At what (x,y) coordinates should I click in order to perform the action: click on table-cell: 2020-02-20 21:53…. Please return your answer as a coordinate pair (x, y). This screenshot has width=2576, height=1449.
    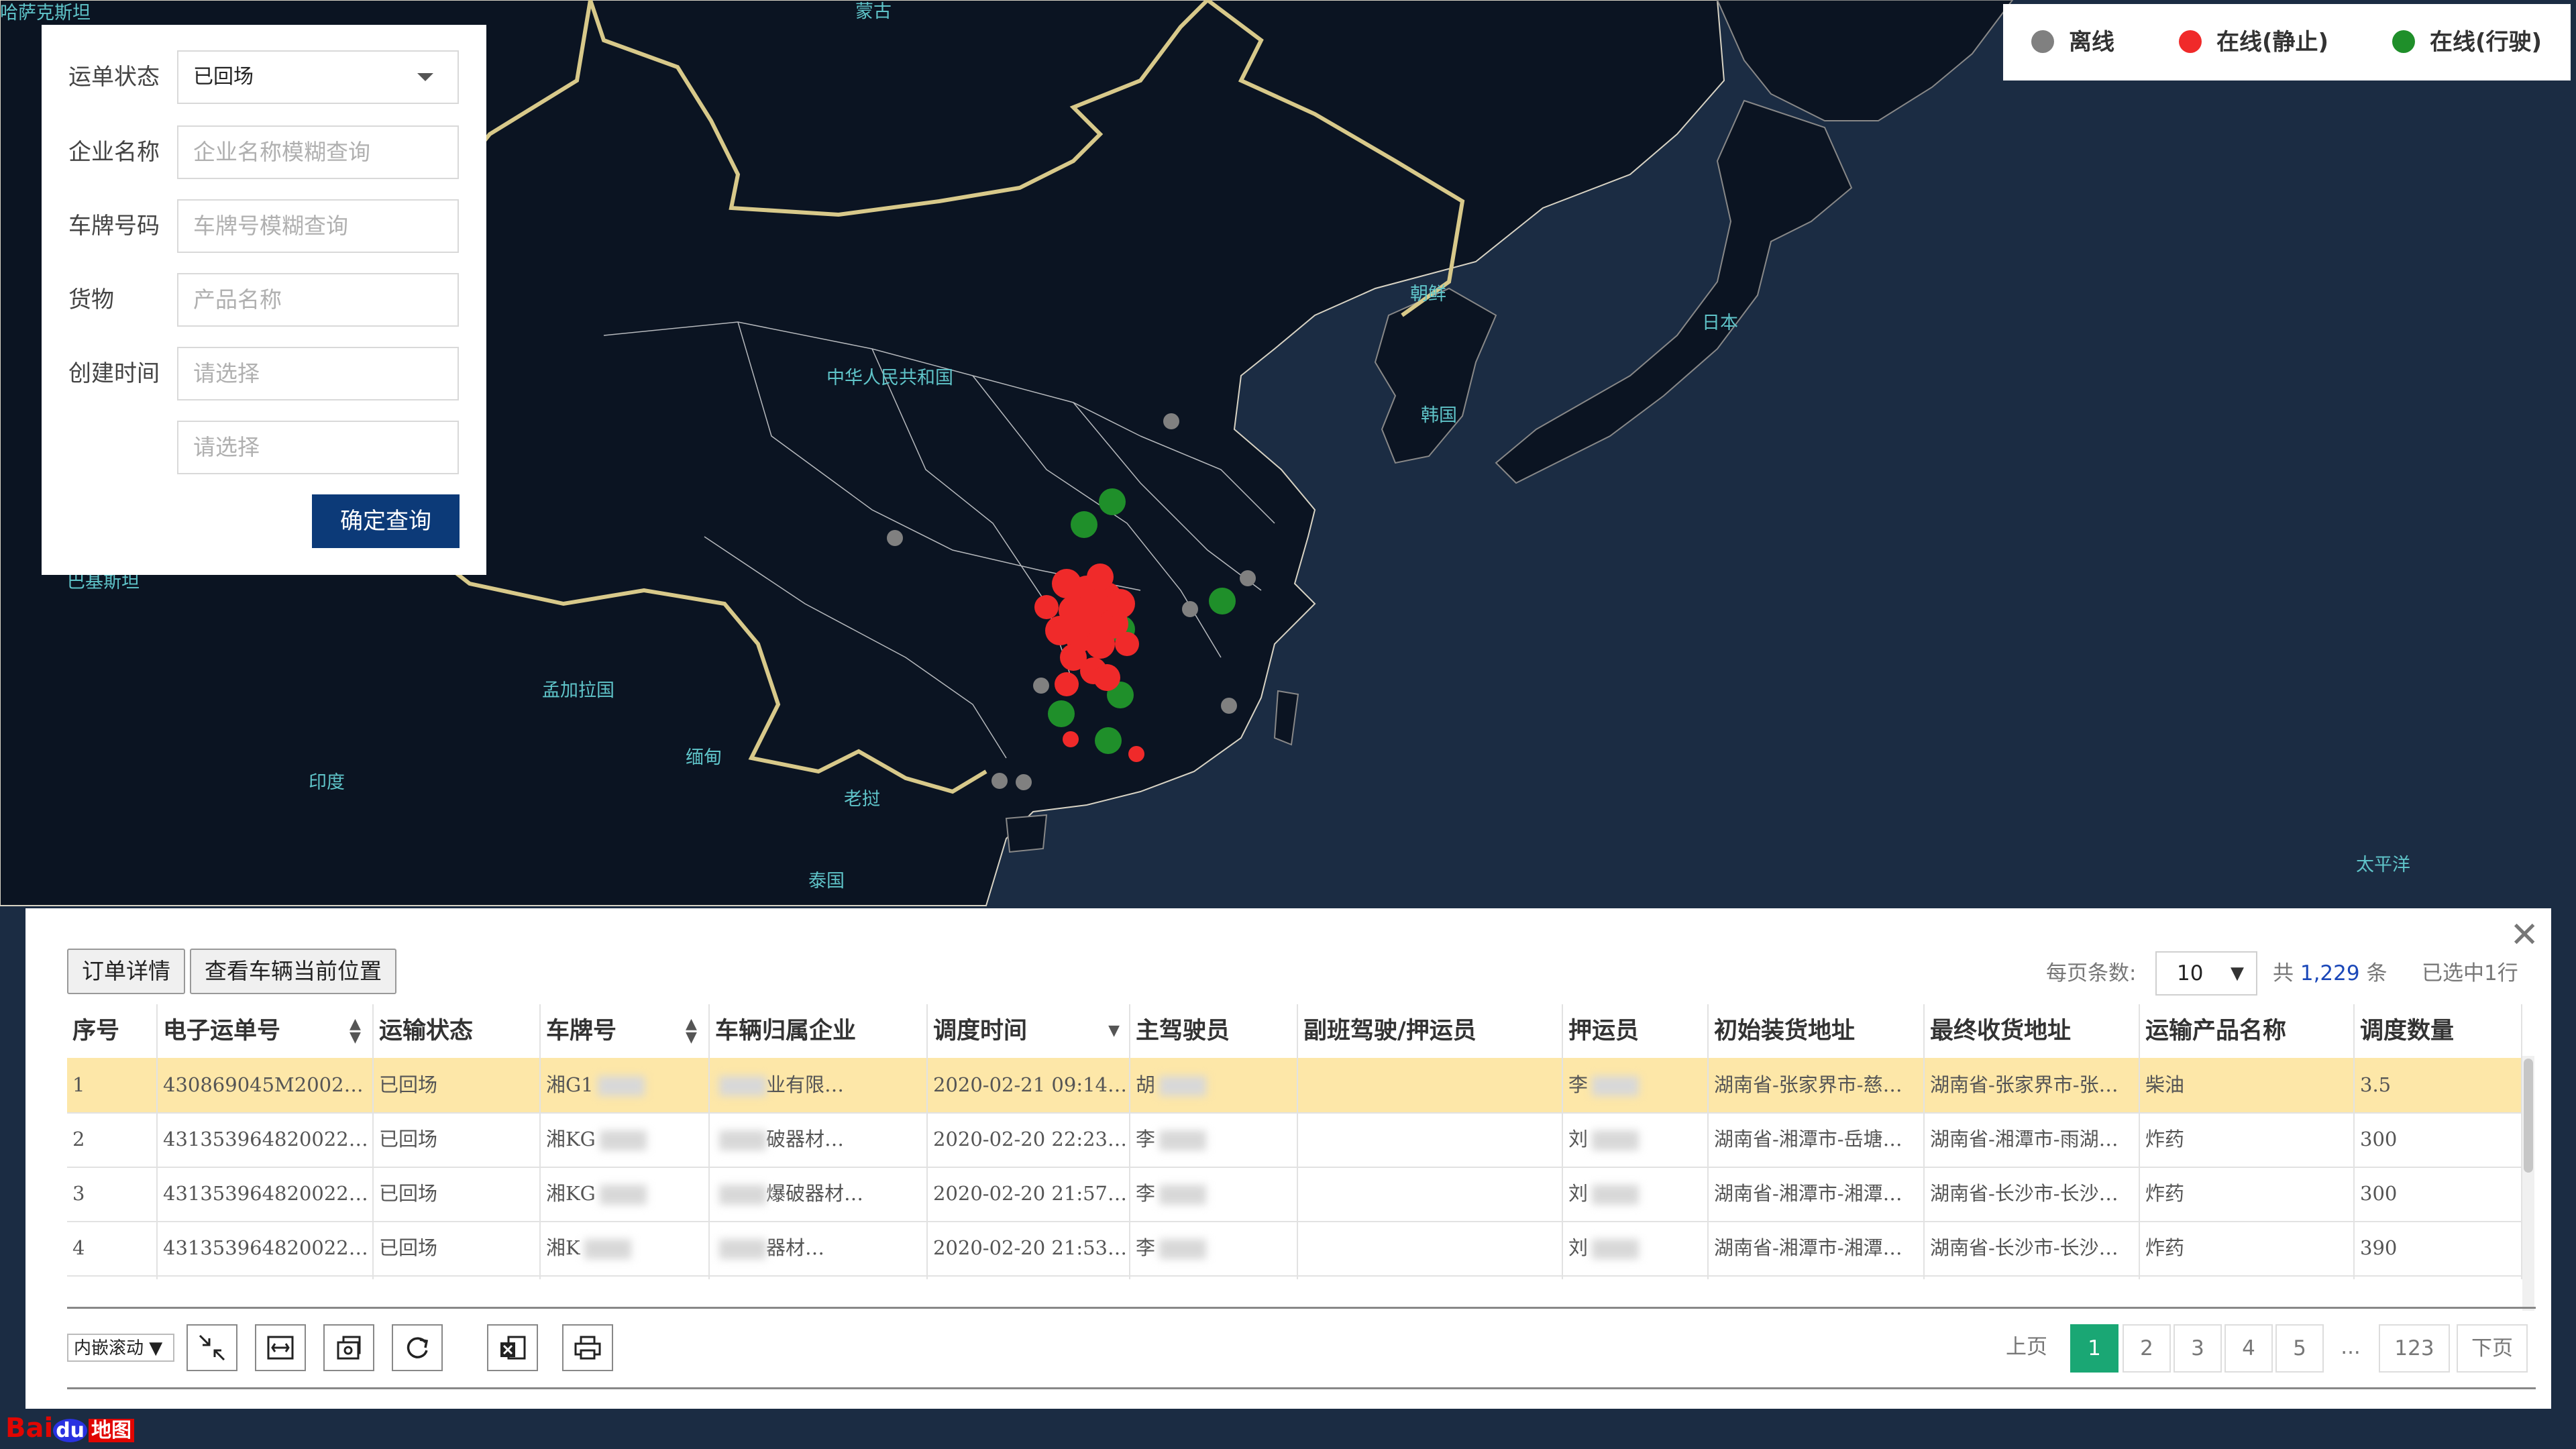
    Looking at the image, I should click on (1029, 1248).